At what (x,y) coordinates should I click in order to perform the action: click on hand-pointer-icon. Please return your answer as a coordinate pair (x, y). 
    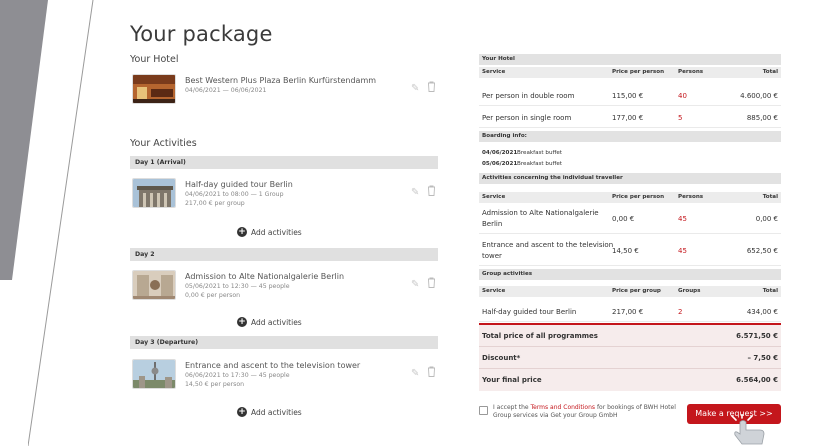
    Looking at the image, I should click on (748, 429).